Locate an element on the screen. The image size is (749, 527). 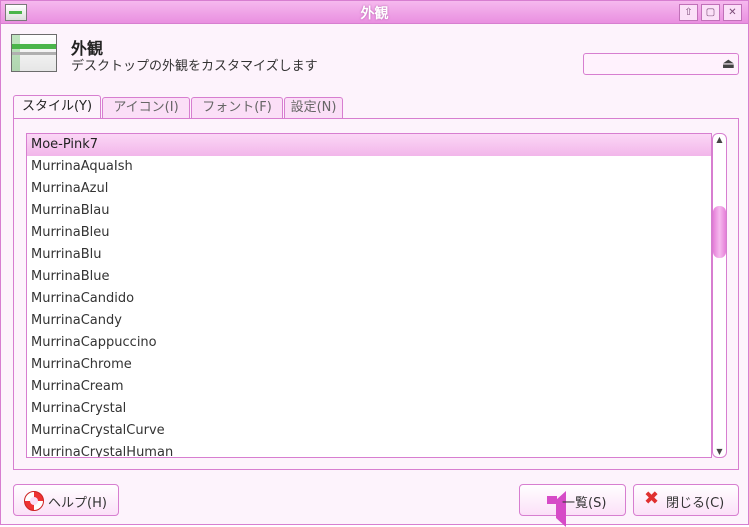
scroll-up-icon: ▲ is located at coordinates (719, 139).